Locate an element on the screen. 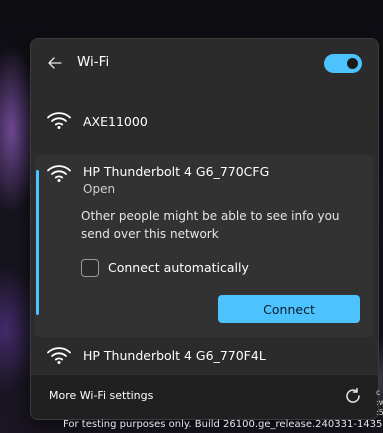 The height and width of the screenshot is (433, 383). network-name: HP Thunderbolt 4 G6_770F4L is located at coordinates (174, 355).